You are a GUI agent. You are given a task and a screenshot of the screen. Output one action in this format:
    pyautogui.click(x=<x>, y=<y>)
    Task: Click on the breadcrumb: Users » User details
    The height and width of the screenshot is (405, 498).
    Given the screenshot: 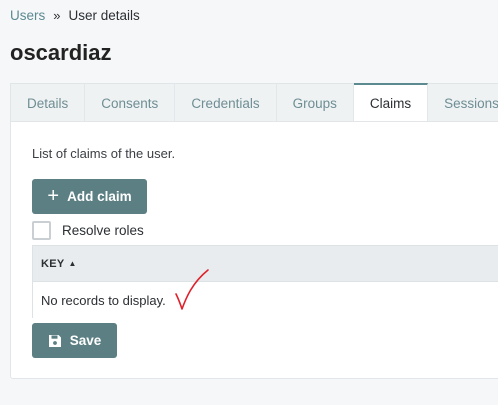 What is the action you would take?
    pyautogui.click(x=75, y=15)
    